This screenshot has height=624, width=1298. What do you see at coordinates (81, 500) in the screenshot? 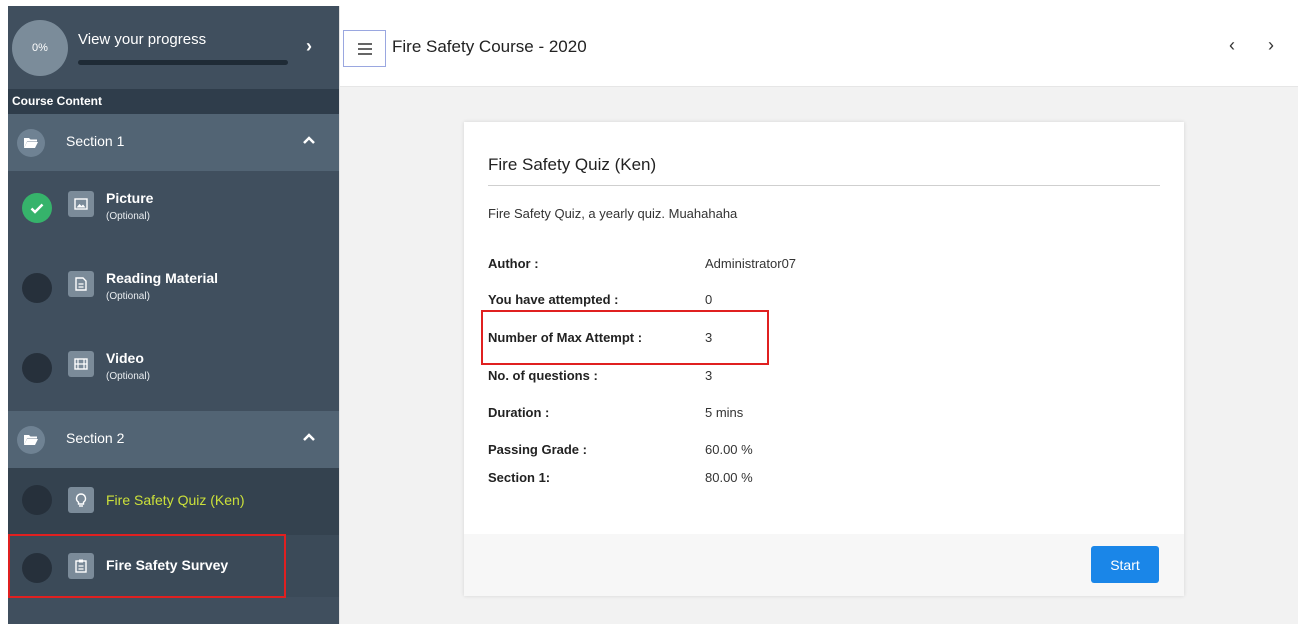
I see `lightbulb-icon` at bounding box center [81, 500].